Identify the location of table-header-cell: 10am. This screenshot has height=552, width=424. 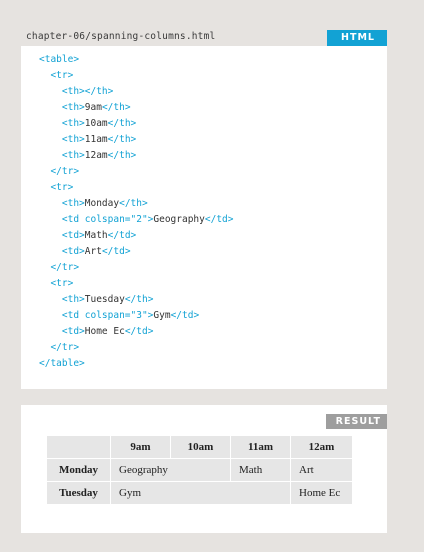
(200, 447).